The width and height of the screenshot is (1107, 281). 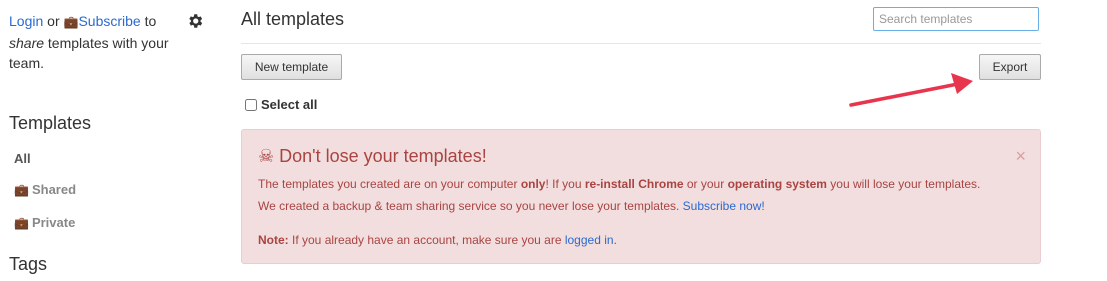 What do you see at coordinates (1010, 67) in the screenshot?
I see `export-button: Export` at bounding box center [1010, 67].